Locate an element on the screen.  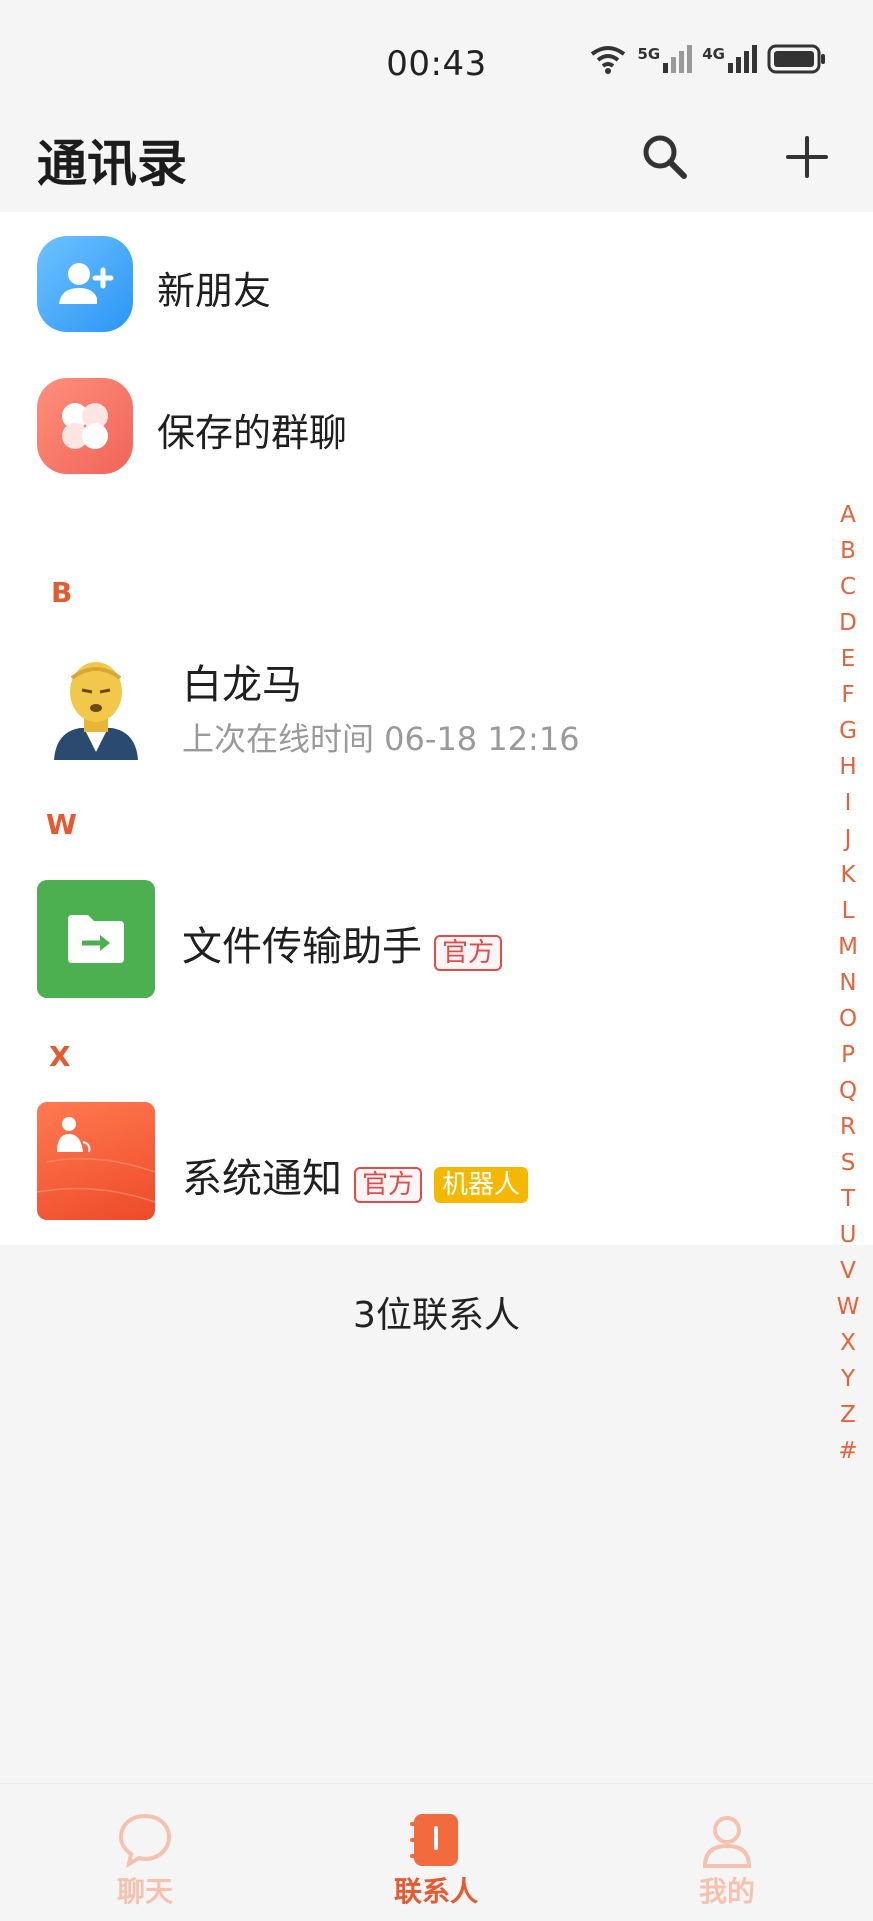
contact-item: 系统通知 官方 机器人 is located at coordinates (436, 1159).